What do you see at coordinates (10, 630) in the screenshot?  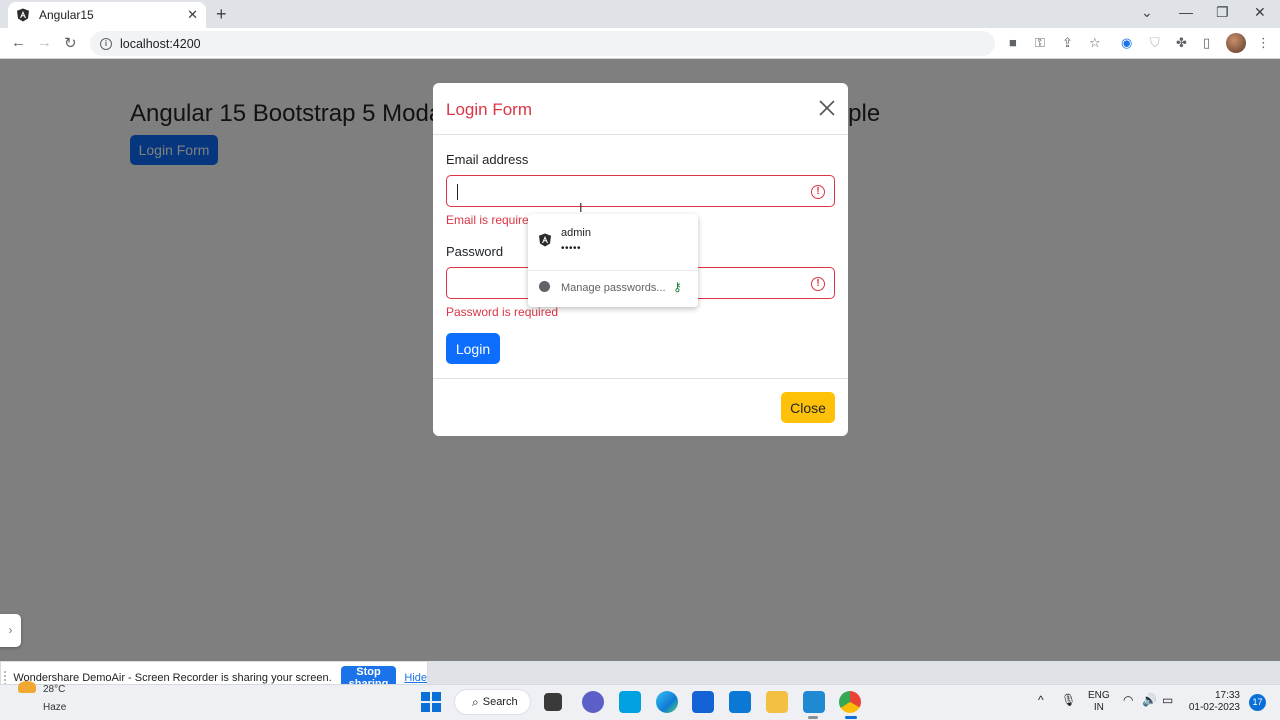 I see `chevron-right-icon: ›` at bounding box center [10, 630].